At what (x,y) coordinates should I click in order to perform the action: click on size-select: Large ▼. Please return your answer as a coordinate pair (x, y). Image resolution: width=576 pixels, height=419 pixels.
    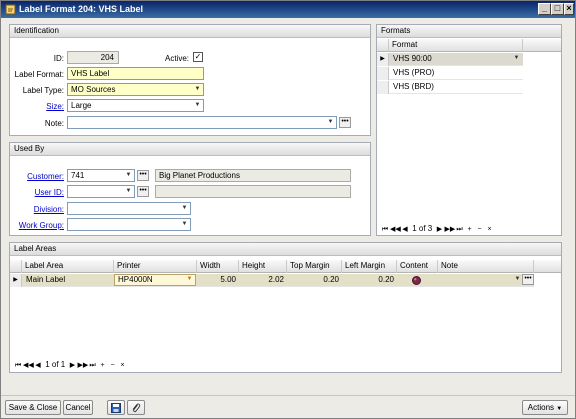
    Looking at the image, I should click on (135, 105).